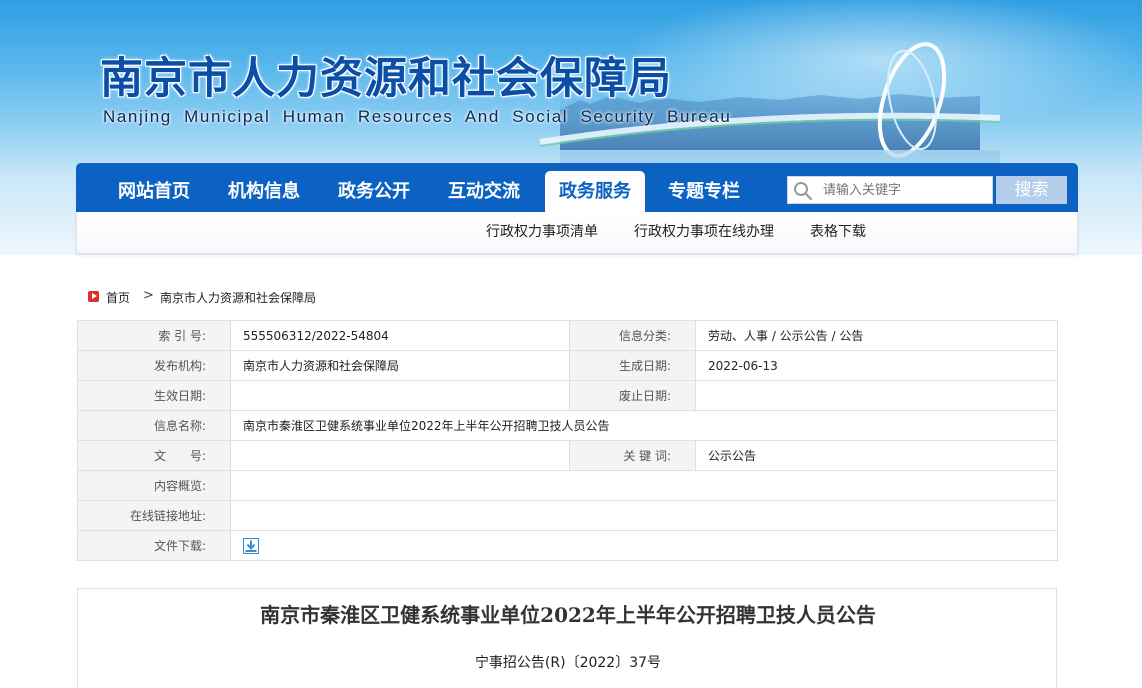  What do you see at coordinates (118, 297) in the screenshot?
I see `breadcrumb-home: 首页` at bounding box center [118, 297].